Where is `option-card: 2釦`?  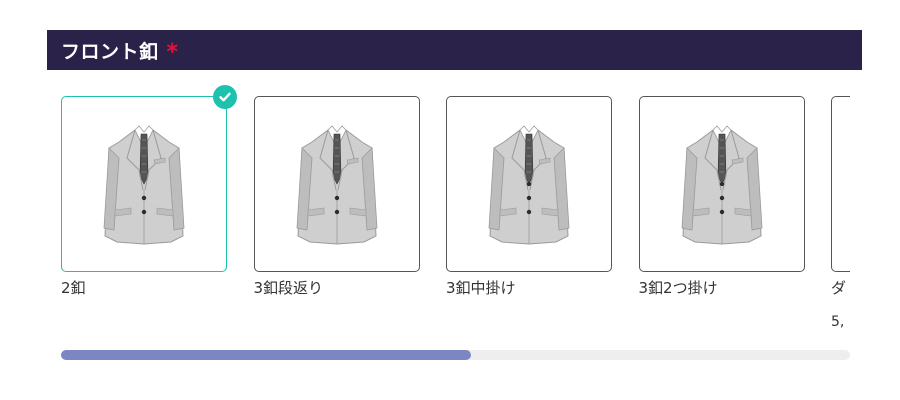 option-card: 2釦 is located at coordinates (144, 197).